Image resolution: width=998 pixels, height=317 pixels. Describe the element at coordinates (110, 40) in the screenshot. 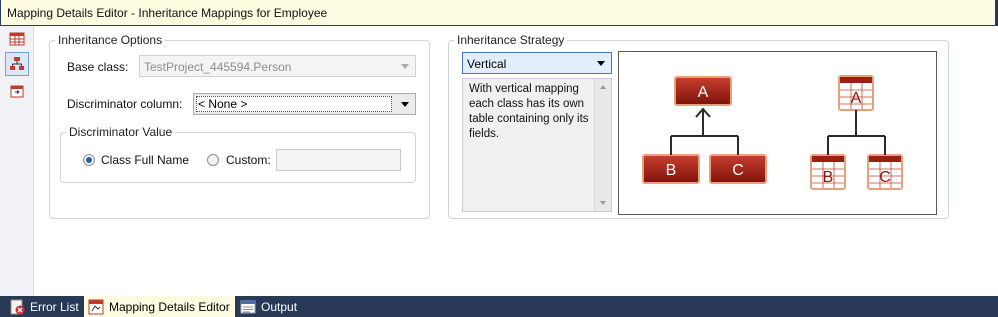

I see `inheritance-options-title: Inheritance Options` at that location.